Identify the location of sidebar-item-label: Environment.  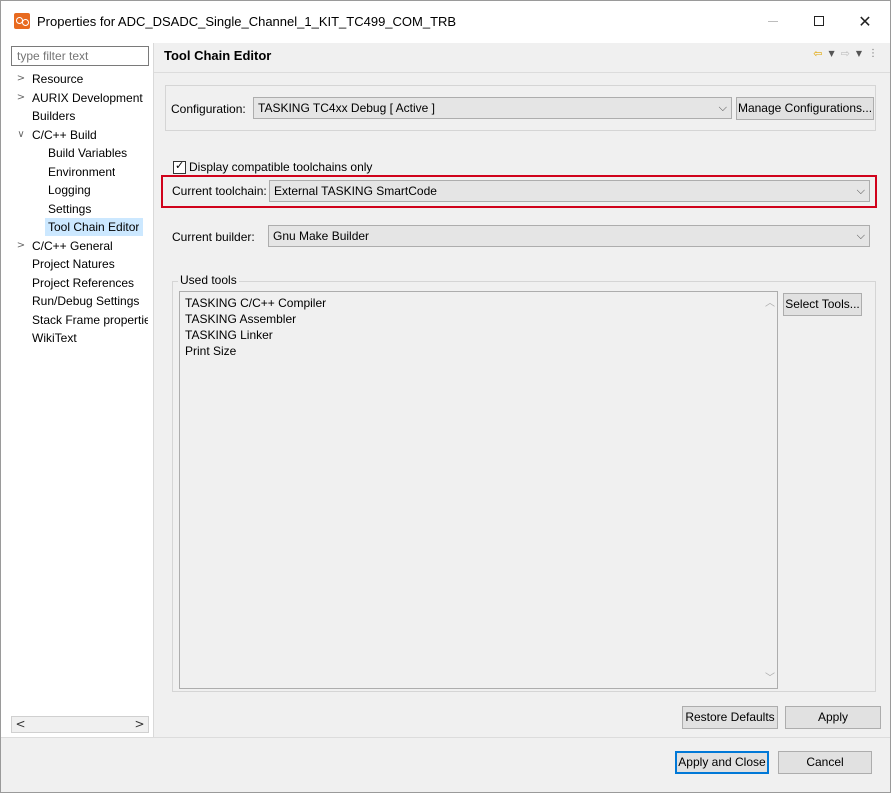
(82, 172).